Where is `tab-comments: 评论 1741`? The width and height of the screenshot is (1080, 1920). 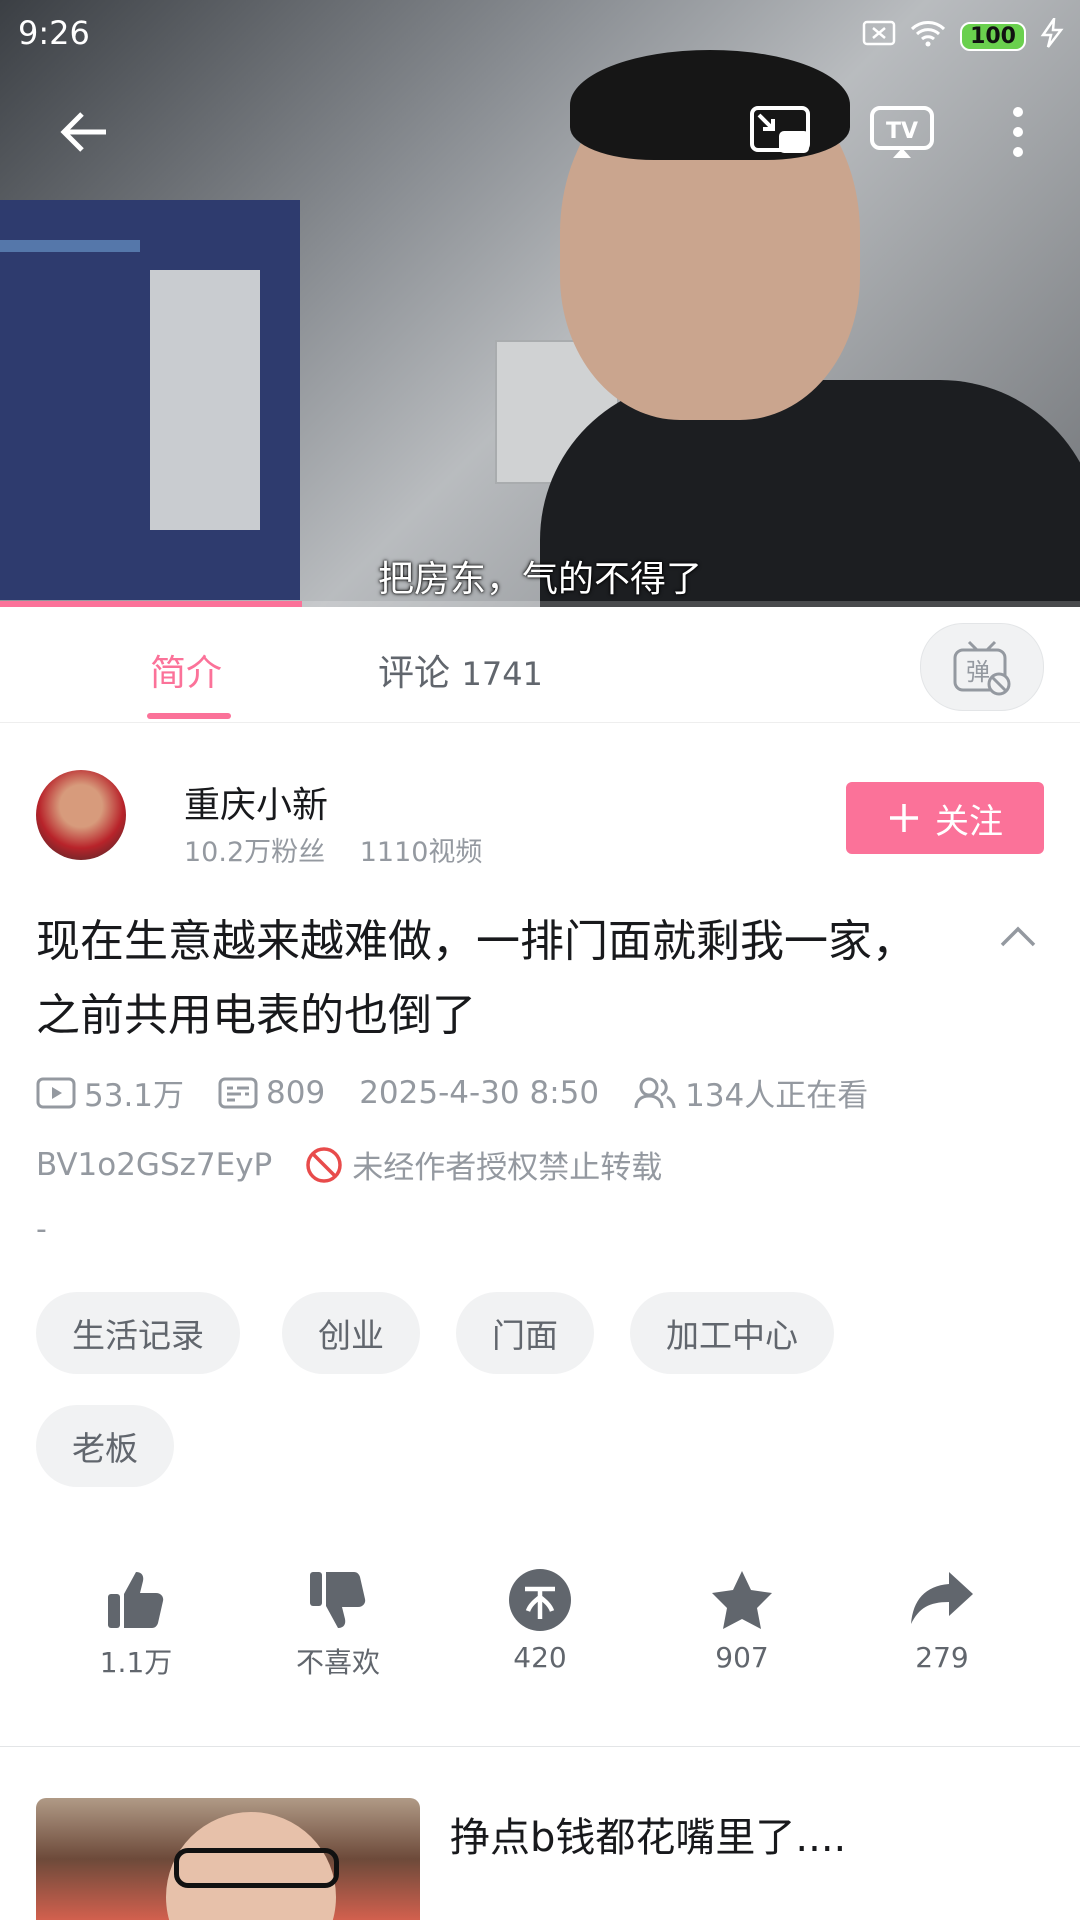 tab-comments: 评论 1741 is located at coordinates (460, 670).